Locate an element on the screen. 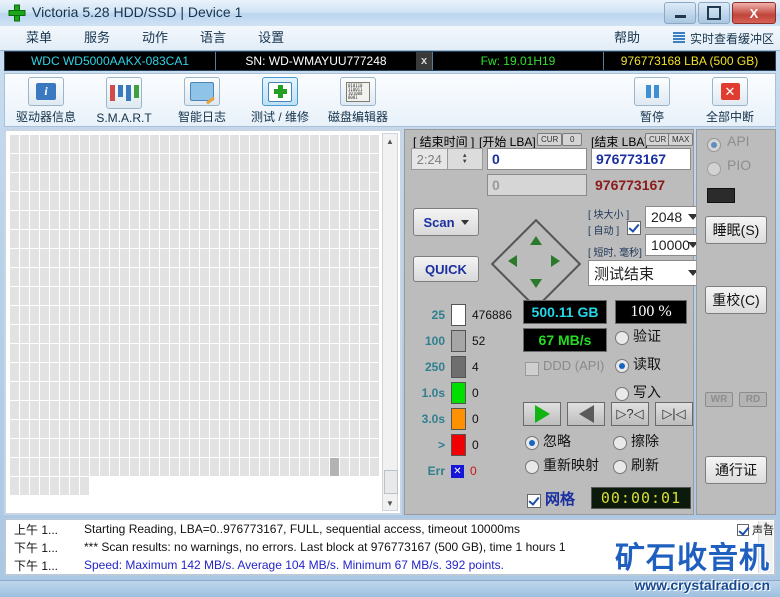 Image resolution: width=780 pixels, height=597 pixels. legend-swatch is located at coordinates (458, 315).